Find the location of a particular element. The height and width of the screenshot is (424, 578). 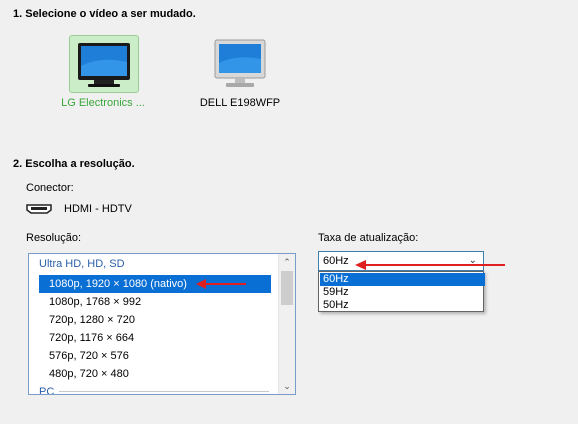

refresh-option: 60Hz is located at coordinates (402, 279).